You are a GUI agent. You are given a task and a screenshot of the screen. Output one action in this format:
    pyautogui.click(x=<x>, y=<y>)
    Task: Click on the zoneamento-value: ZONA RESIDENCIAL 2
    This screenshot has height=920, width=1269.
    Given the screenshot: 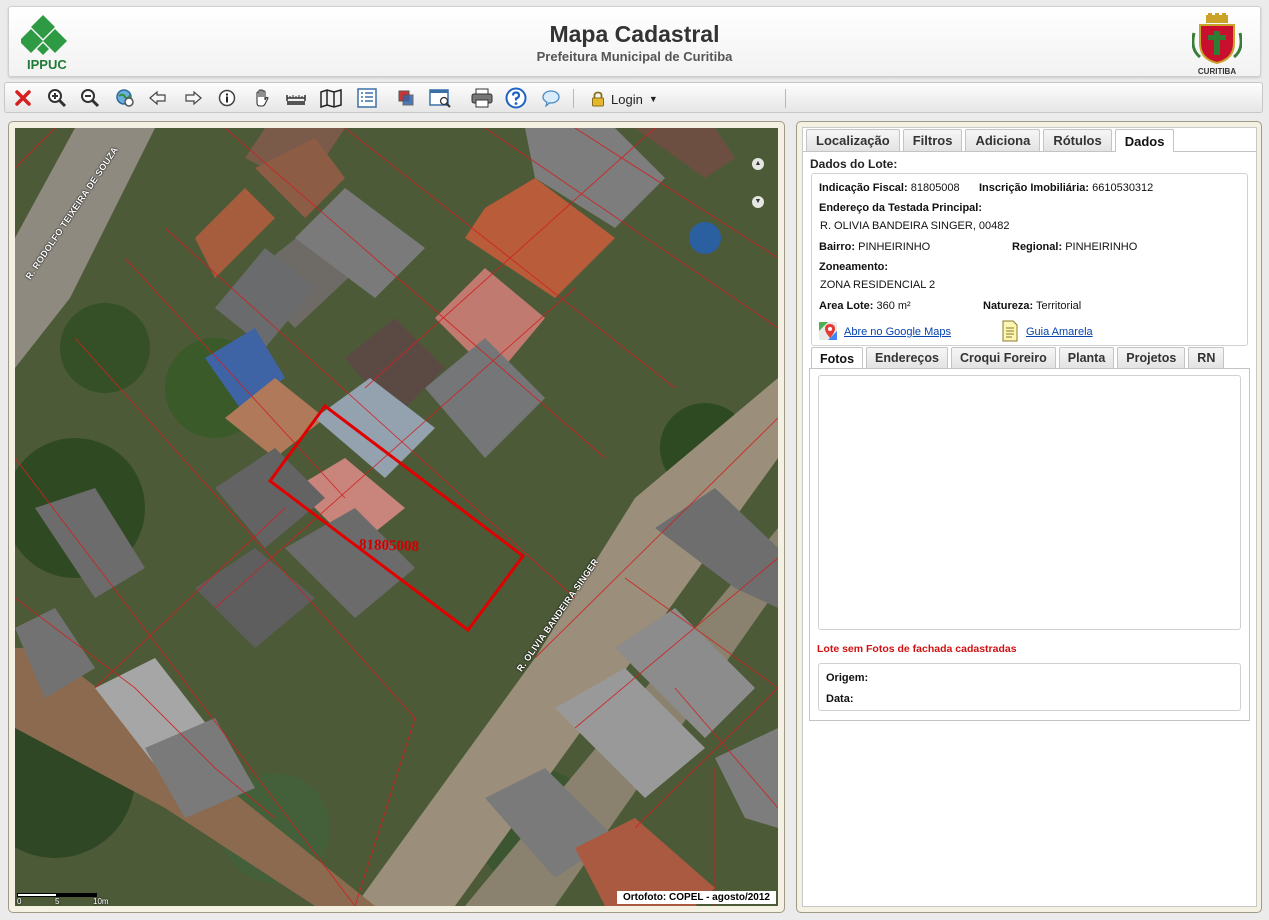 What is the action you would take?
    pyautogui.click(x=878, y=285)
    